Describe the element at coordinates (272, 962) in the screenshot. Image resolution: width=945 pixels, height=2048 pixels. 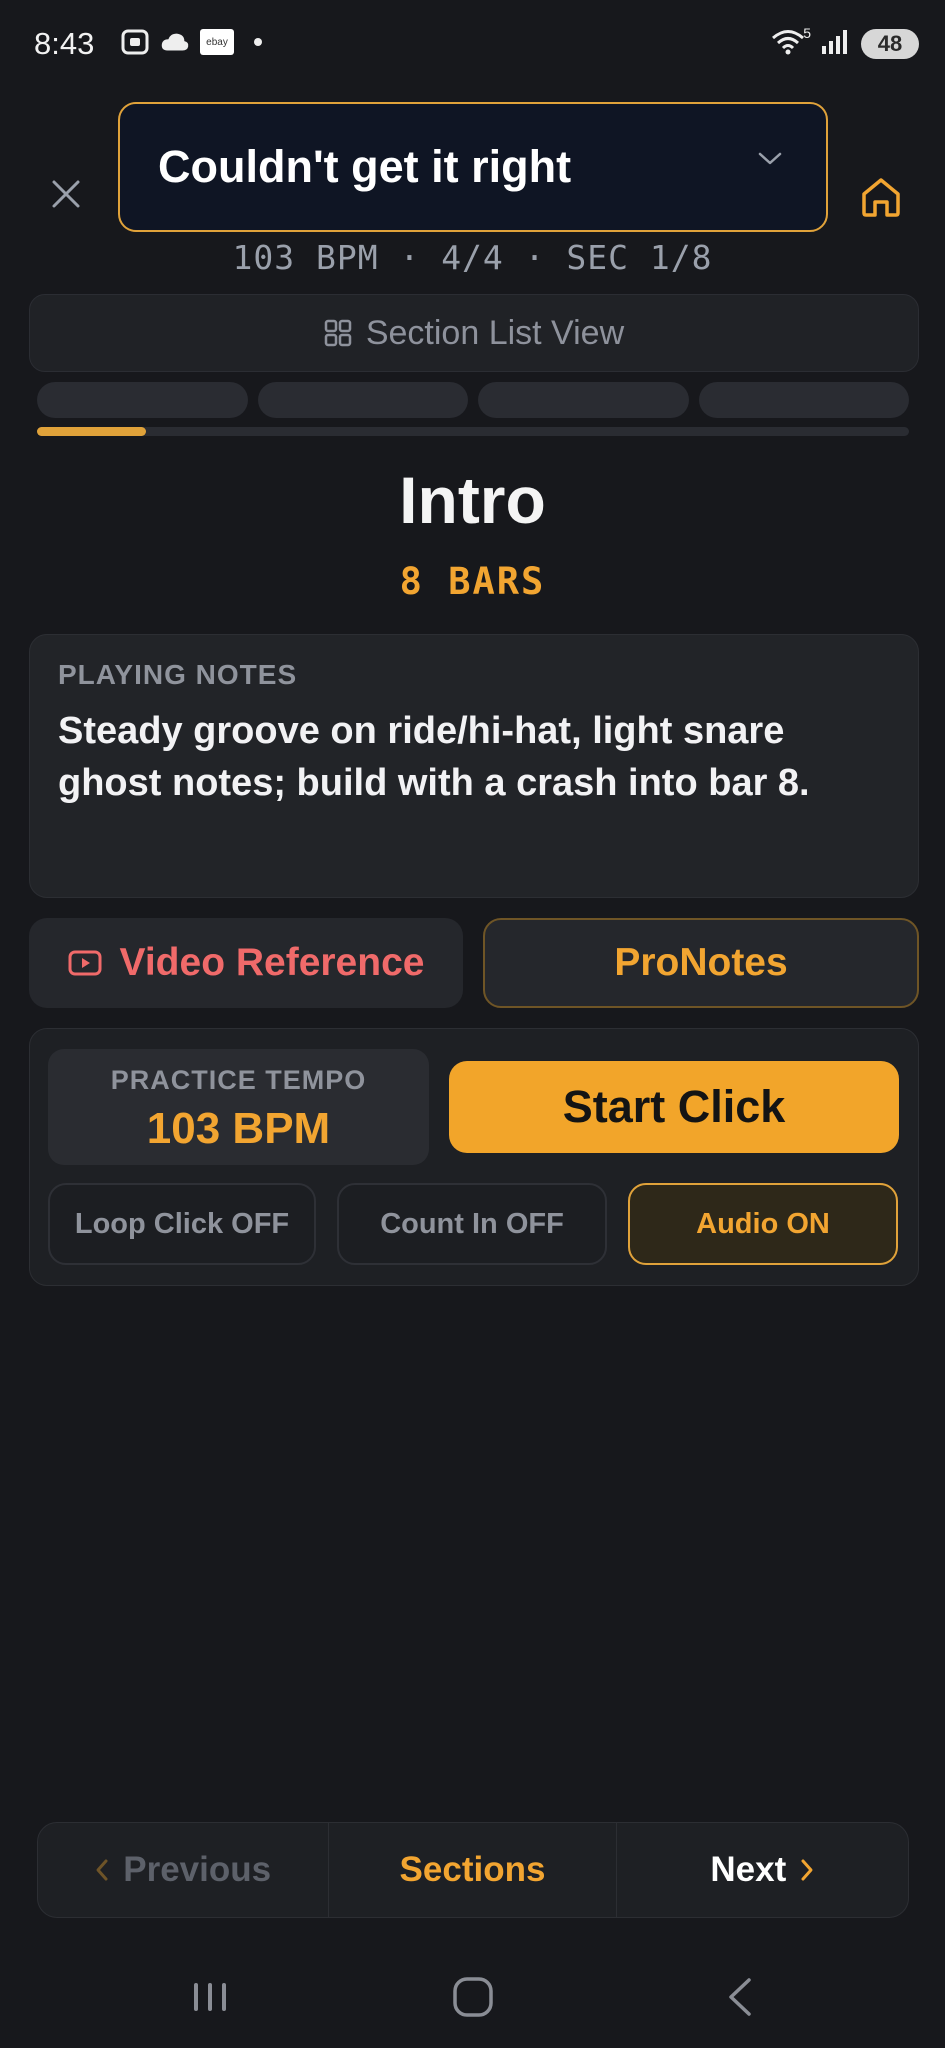
I see `video-reference-label: Video Reference` at that location.